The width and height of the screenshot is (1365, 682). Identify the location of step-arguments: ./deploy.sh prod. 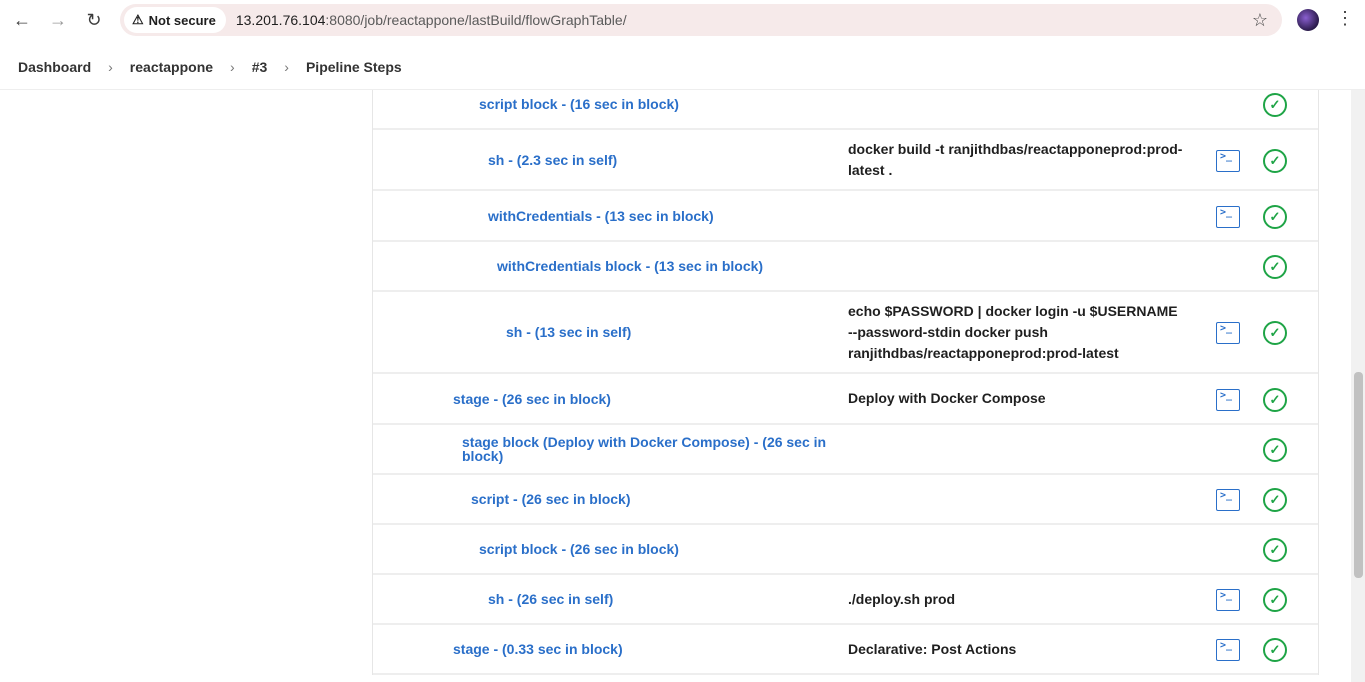
(902, 598).